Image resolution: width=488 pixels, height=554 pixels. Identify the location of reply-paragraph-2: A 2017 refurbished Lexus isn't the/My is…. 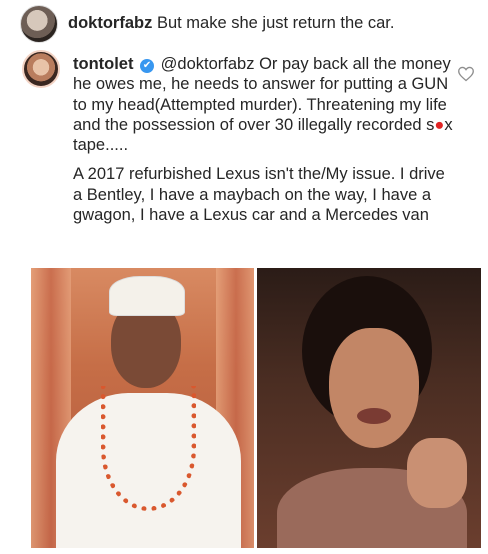
(259, 195).